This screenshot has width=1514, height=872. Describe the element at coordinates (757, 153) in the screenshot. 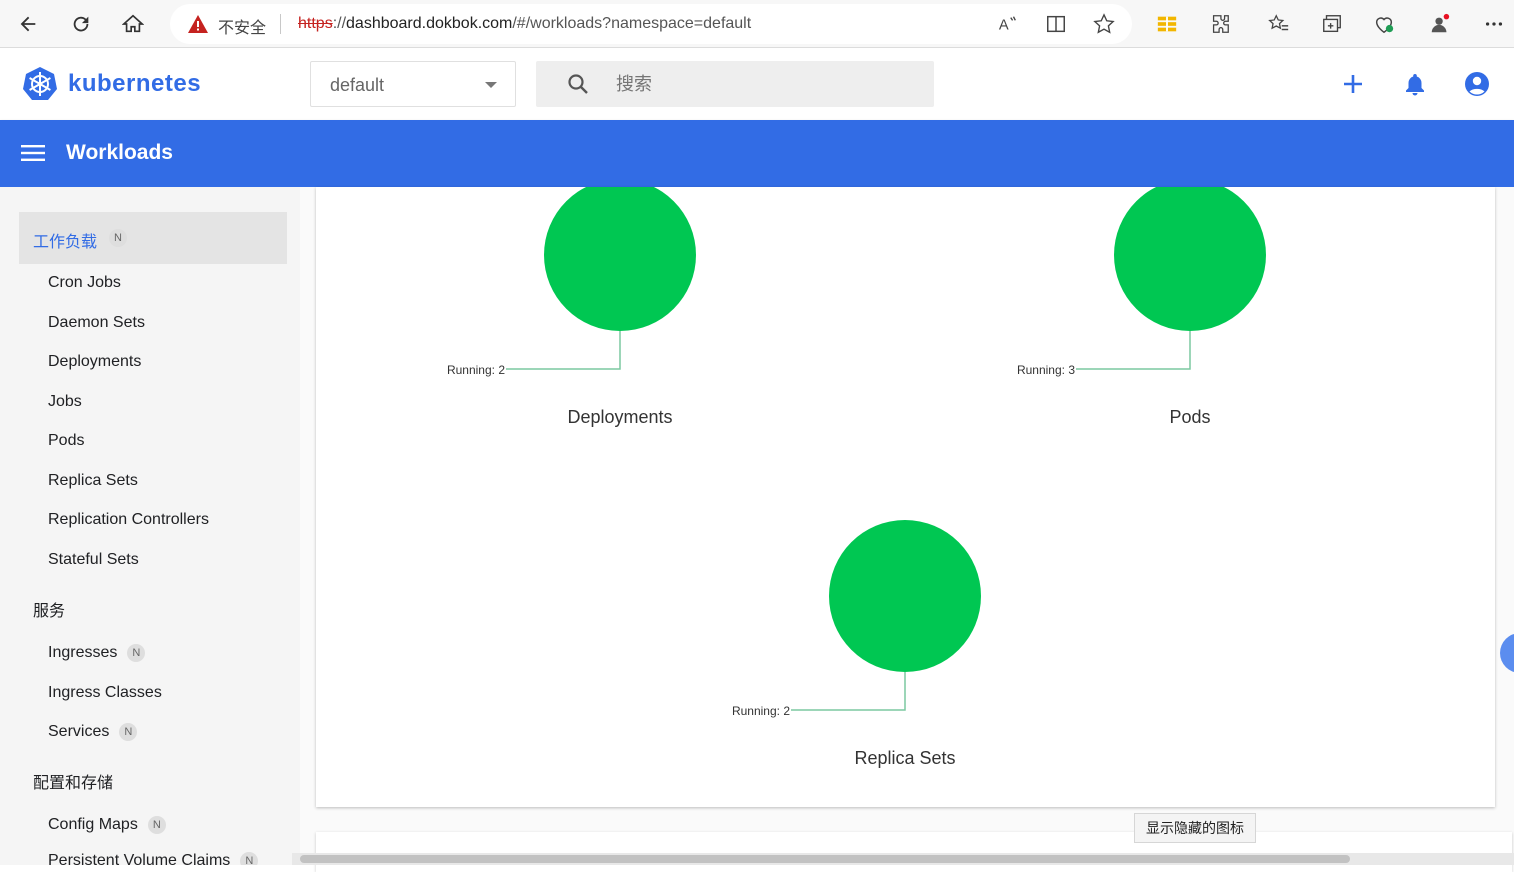

I see `page-title-bar: Workloads` at that location.